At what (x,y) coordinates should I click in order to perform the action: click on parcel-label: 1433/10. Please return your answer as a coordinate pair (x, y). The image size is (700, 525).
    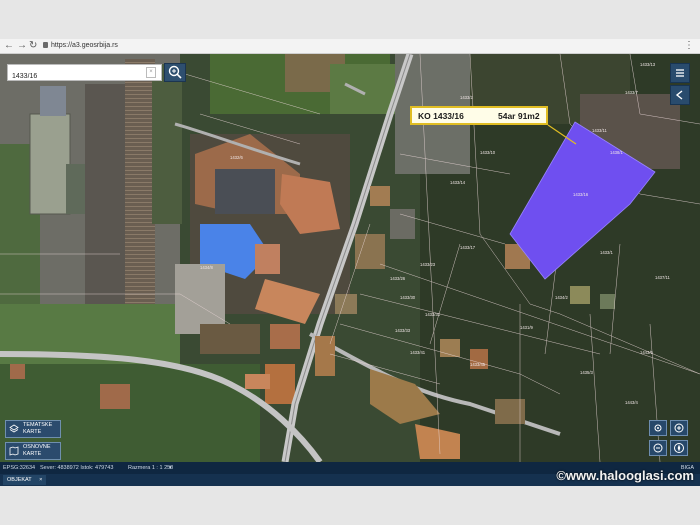
    Looking at the image, I should click on (488, 152).